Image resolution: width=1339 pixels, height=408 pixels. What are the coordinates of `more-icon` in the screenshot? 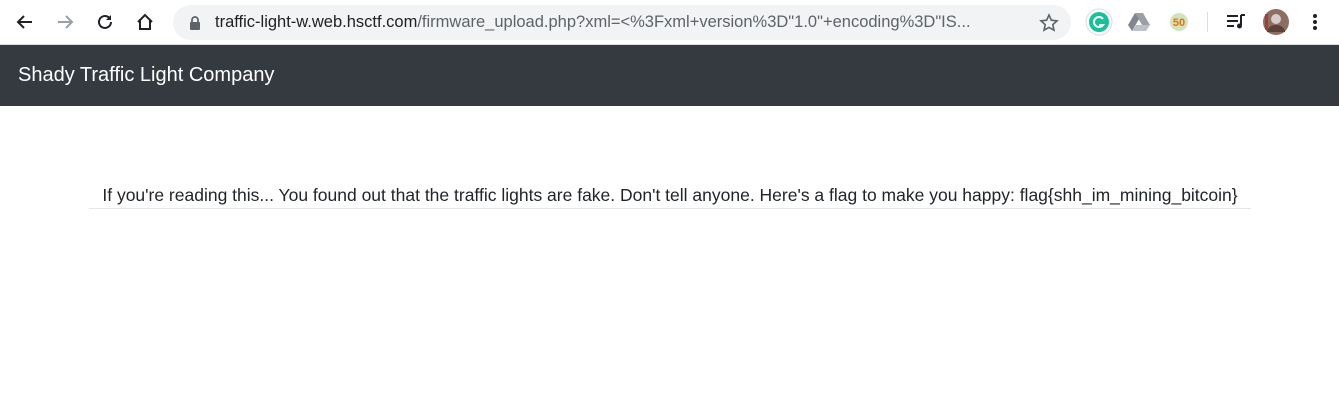 It's located at (1315, 22).